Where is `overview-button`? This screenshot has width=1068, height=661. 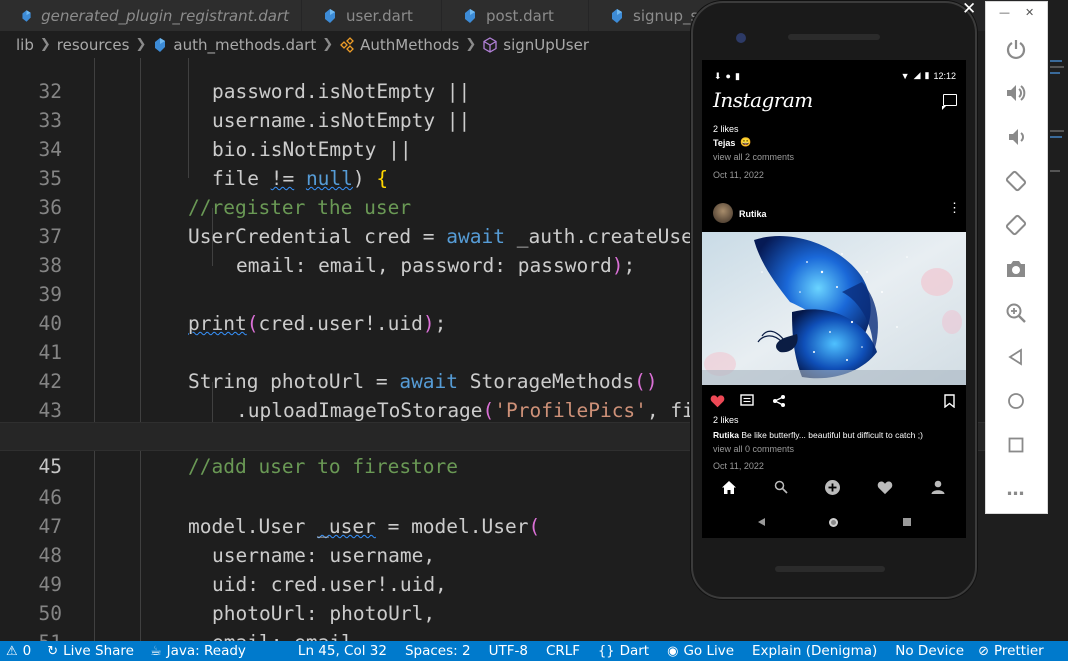
overview-button is located at coordinates (1016, 445).